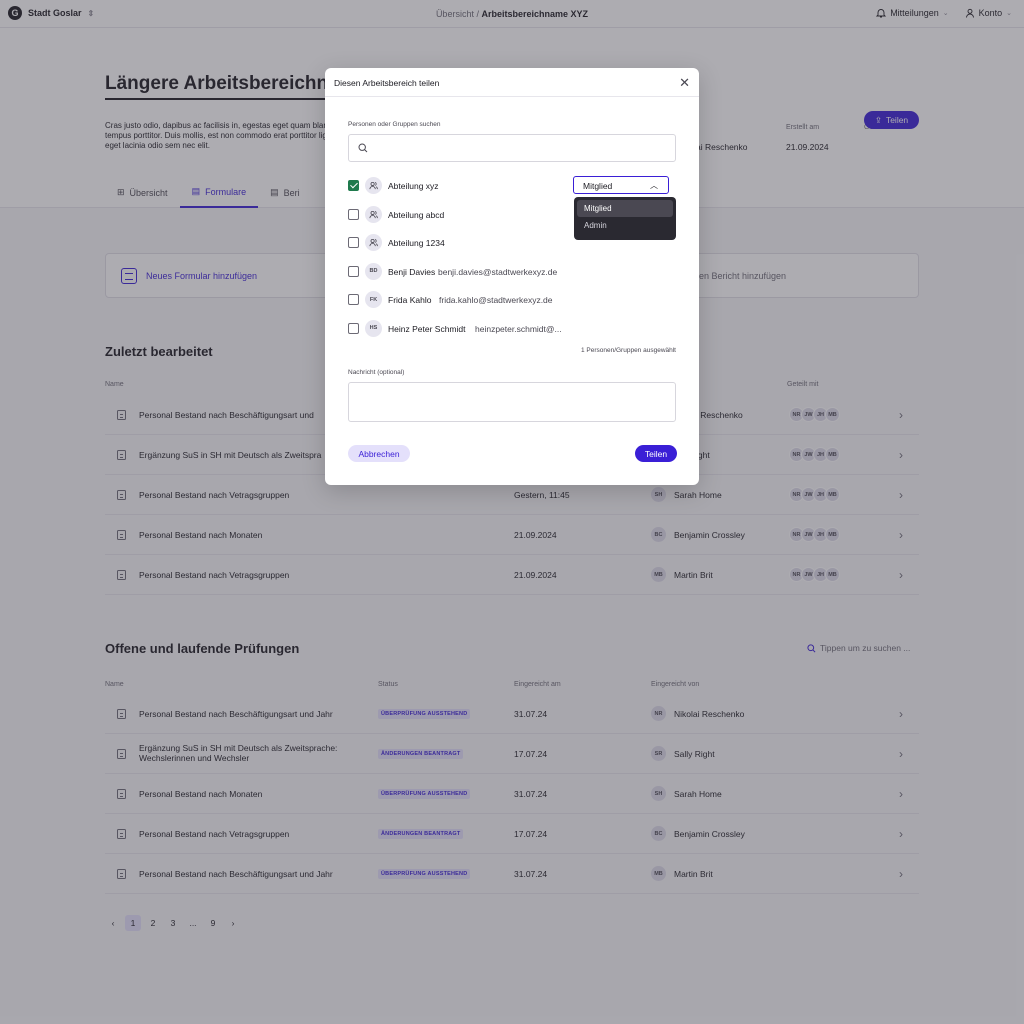  I want to click on search-label: Personen oder Gruppen suchen, so click(394, 124).